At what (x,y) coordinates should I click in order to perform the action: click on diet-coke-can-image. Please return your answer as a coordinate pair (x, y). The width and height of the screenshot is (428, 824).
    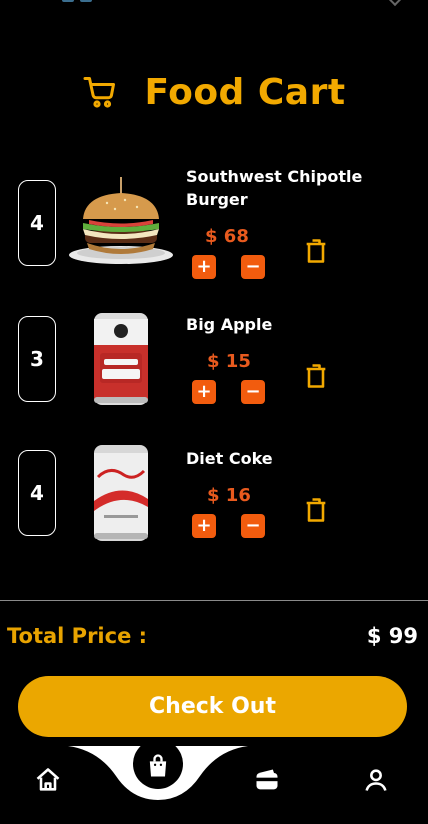
    Looking at the image, I should click on (121, 493).